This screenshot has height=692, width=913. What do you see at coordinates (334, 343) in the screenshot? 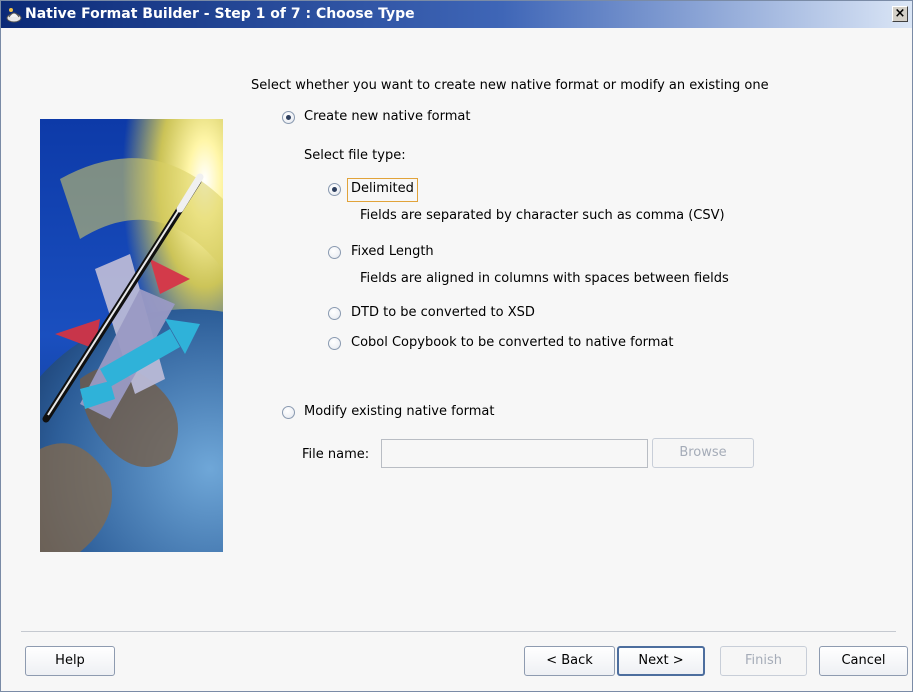
I see `cobol-radio` at bounding box center [334, 343].